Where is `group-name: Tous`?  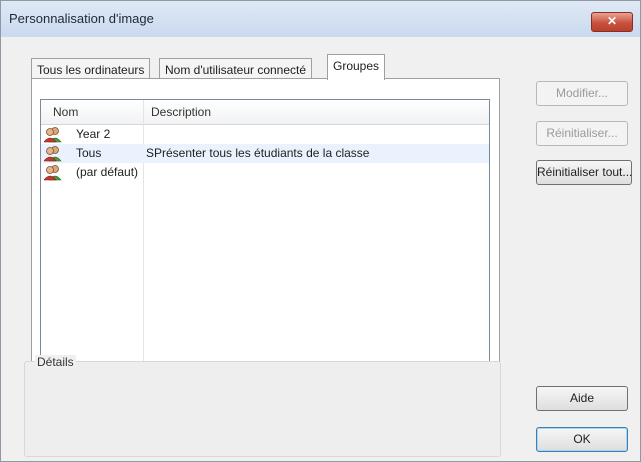 group-name: Tous is located at coordinates (89, 153).